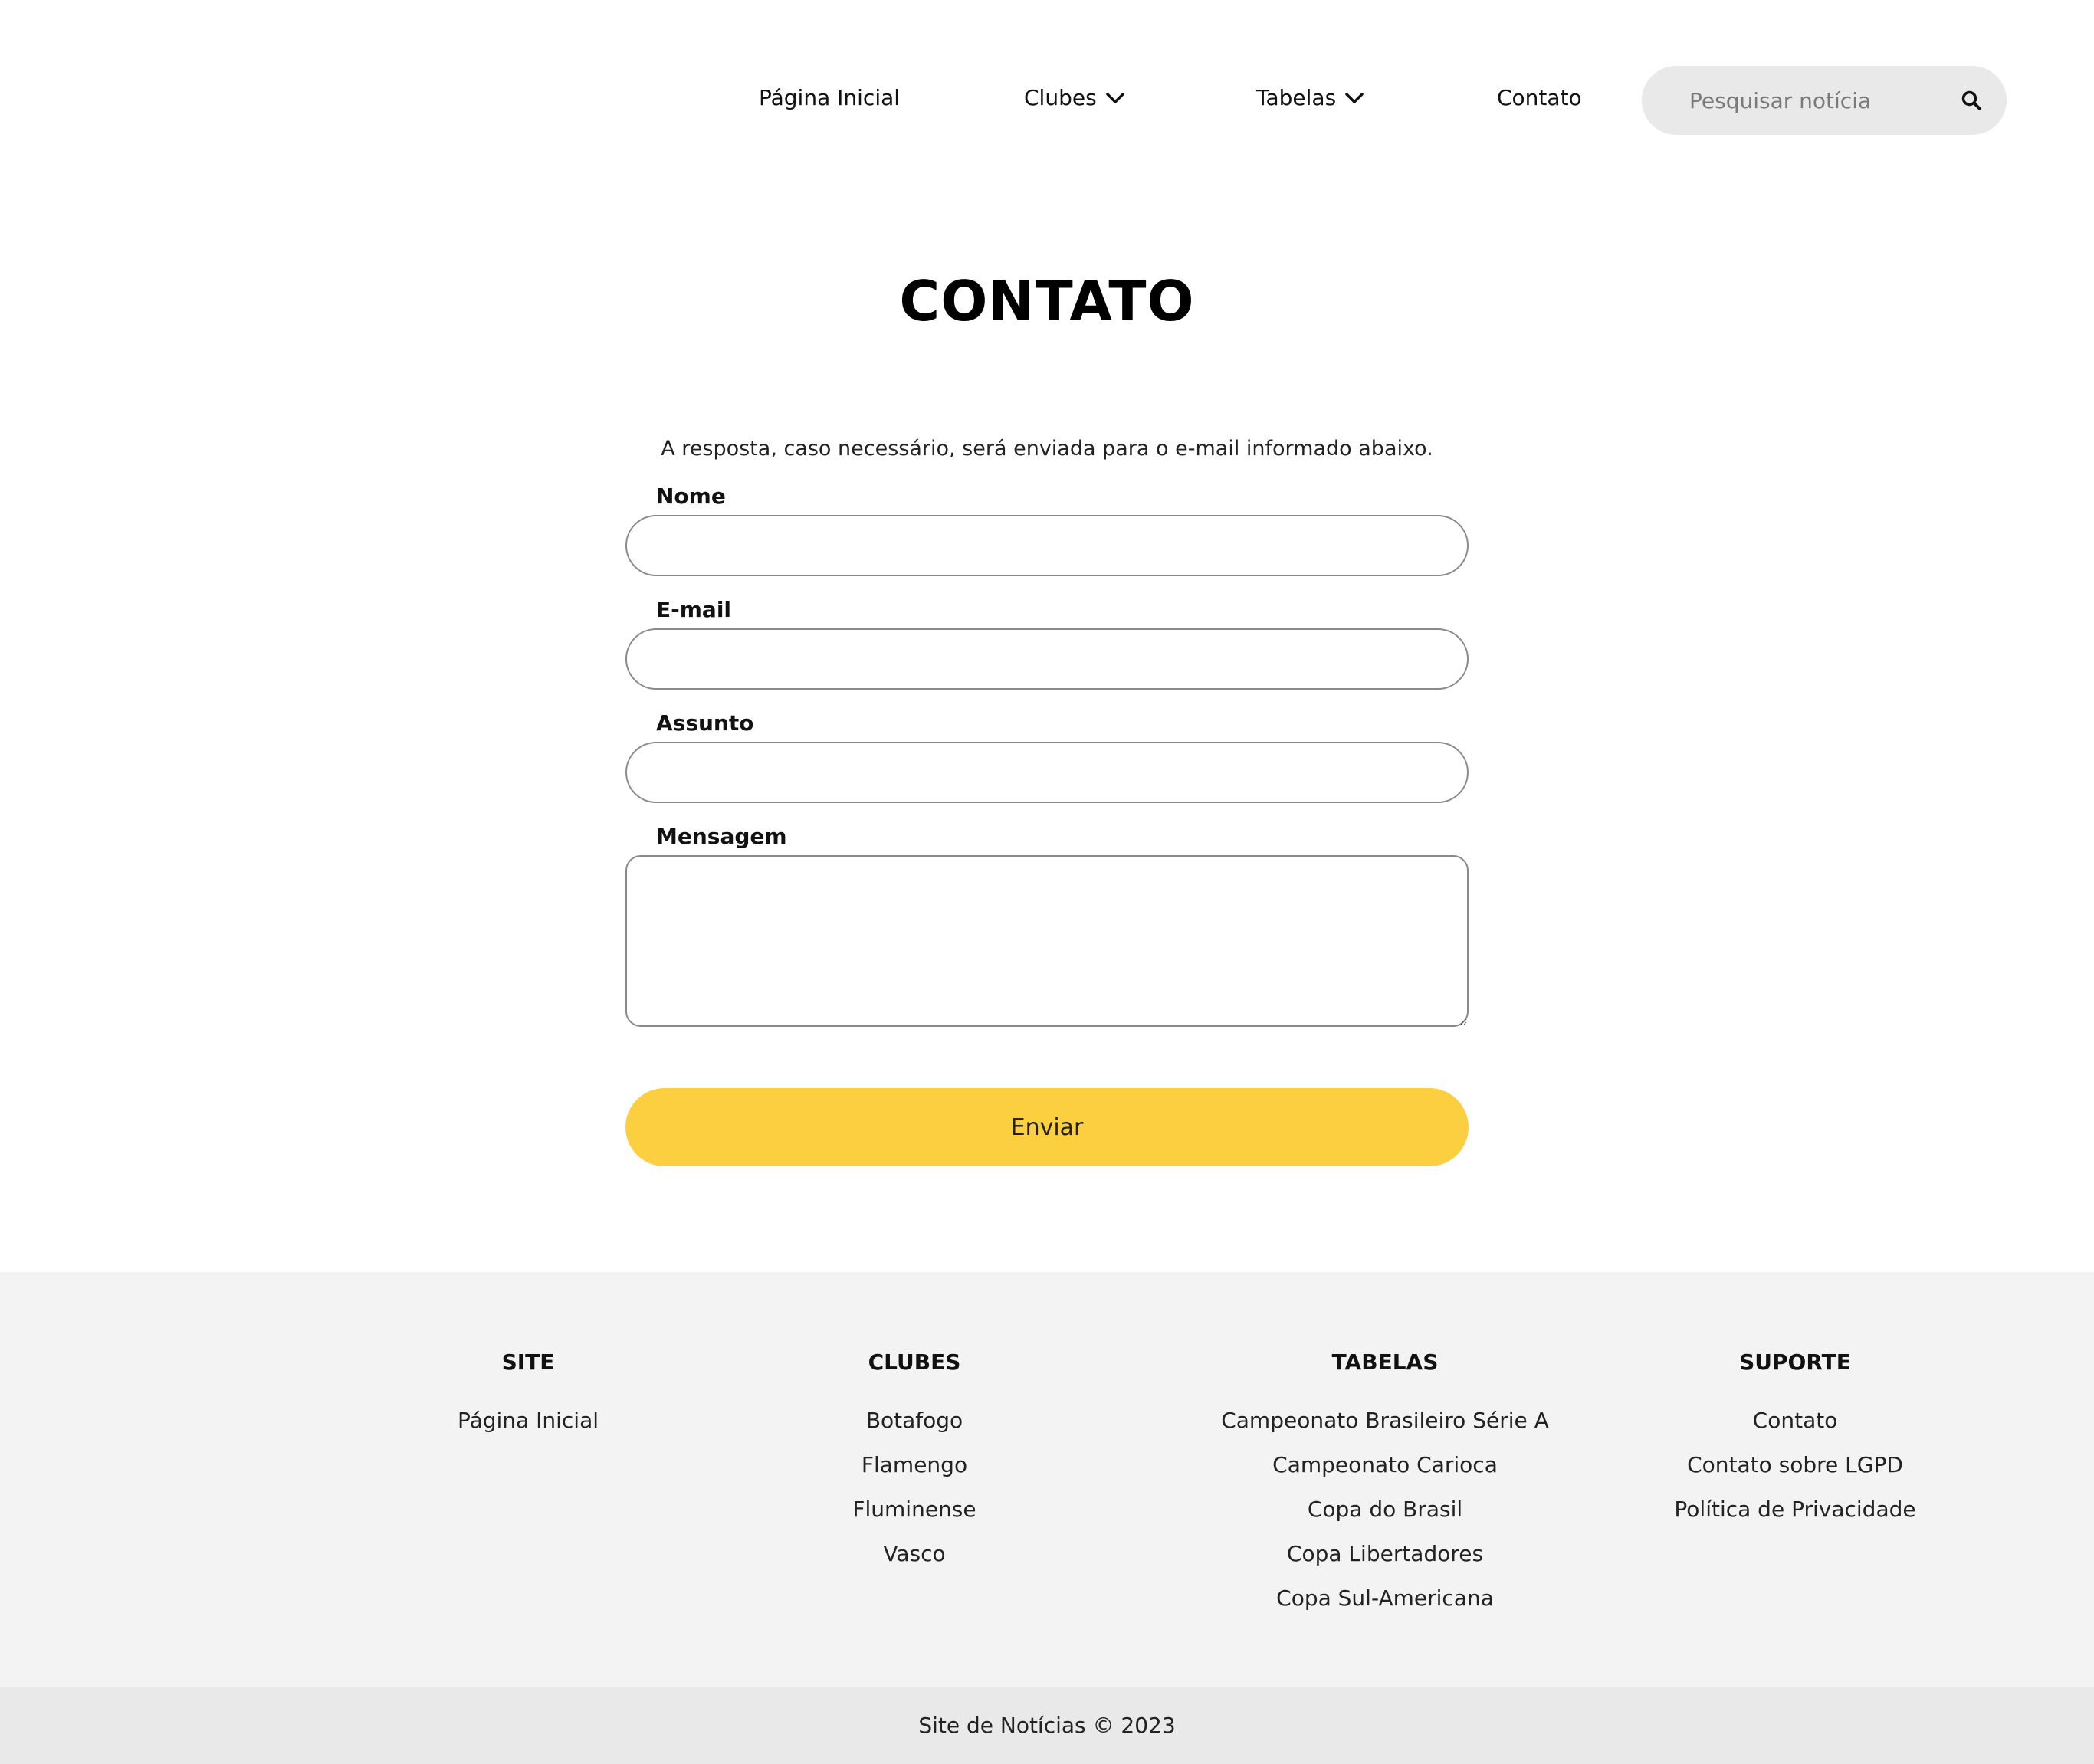  What do you see at coordinates (691, 496) in the screenshot?
I see `name-label: Nome` at bounding box center [691, 496].